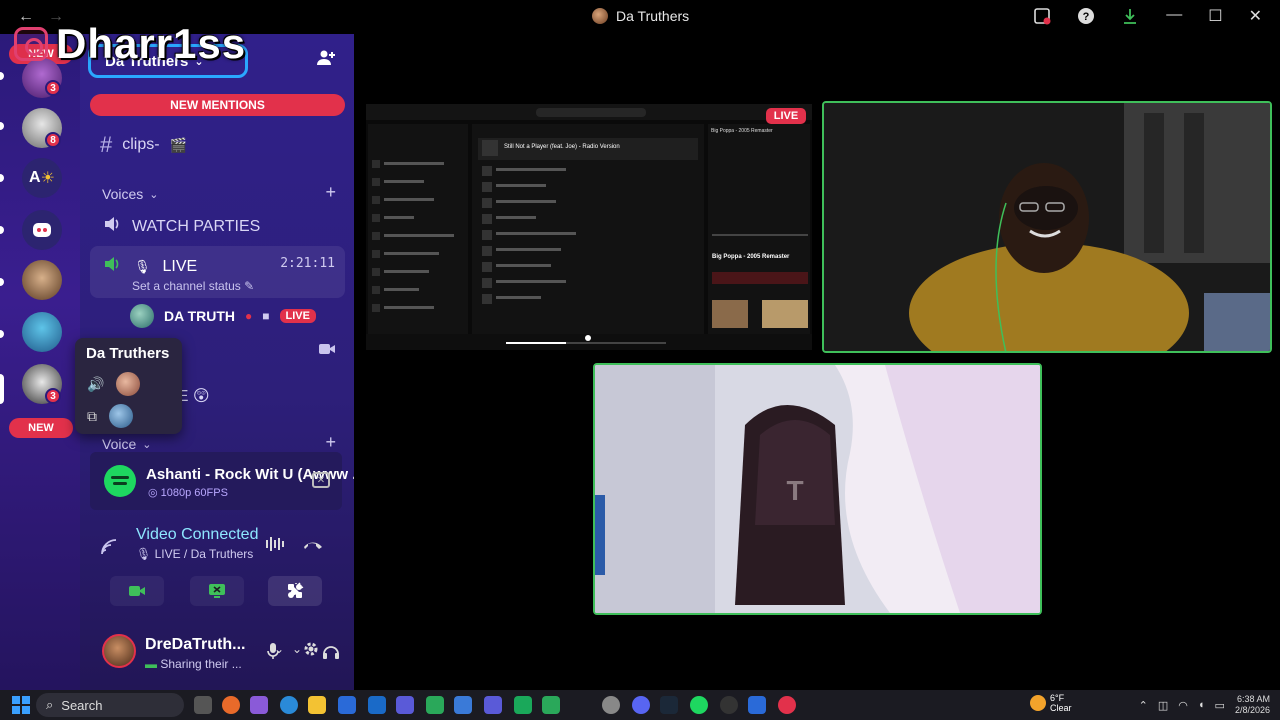  I want to click on server-icon-3: A ☀, so click(42, 178).